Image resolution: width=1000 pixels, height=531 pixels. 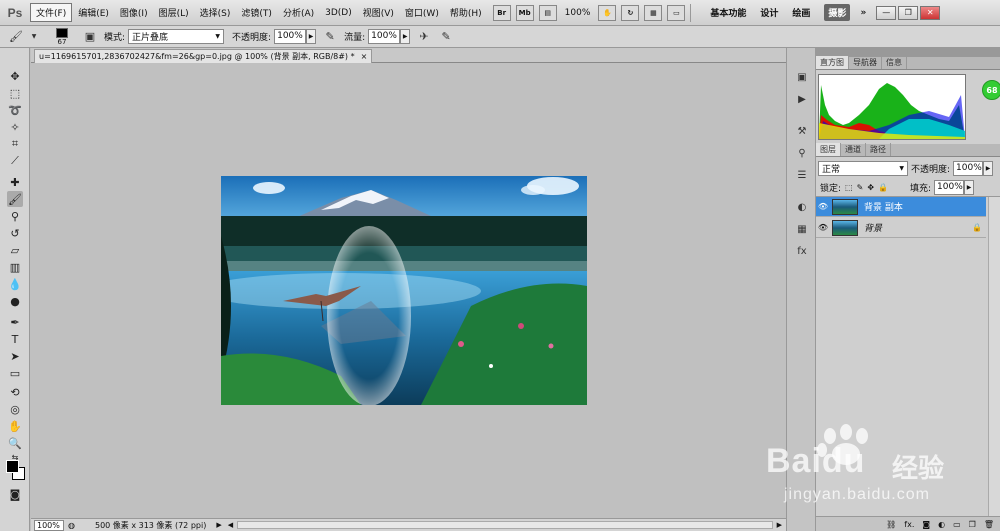 What do you see at coordinates (62, 36) in the screenshot?
I see `brush-size-picker: 67` at bounding box center [62, 36].